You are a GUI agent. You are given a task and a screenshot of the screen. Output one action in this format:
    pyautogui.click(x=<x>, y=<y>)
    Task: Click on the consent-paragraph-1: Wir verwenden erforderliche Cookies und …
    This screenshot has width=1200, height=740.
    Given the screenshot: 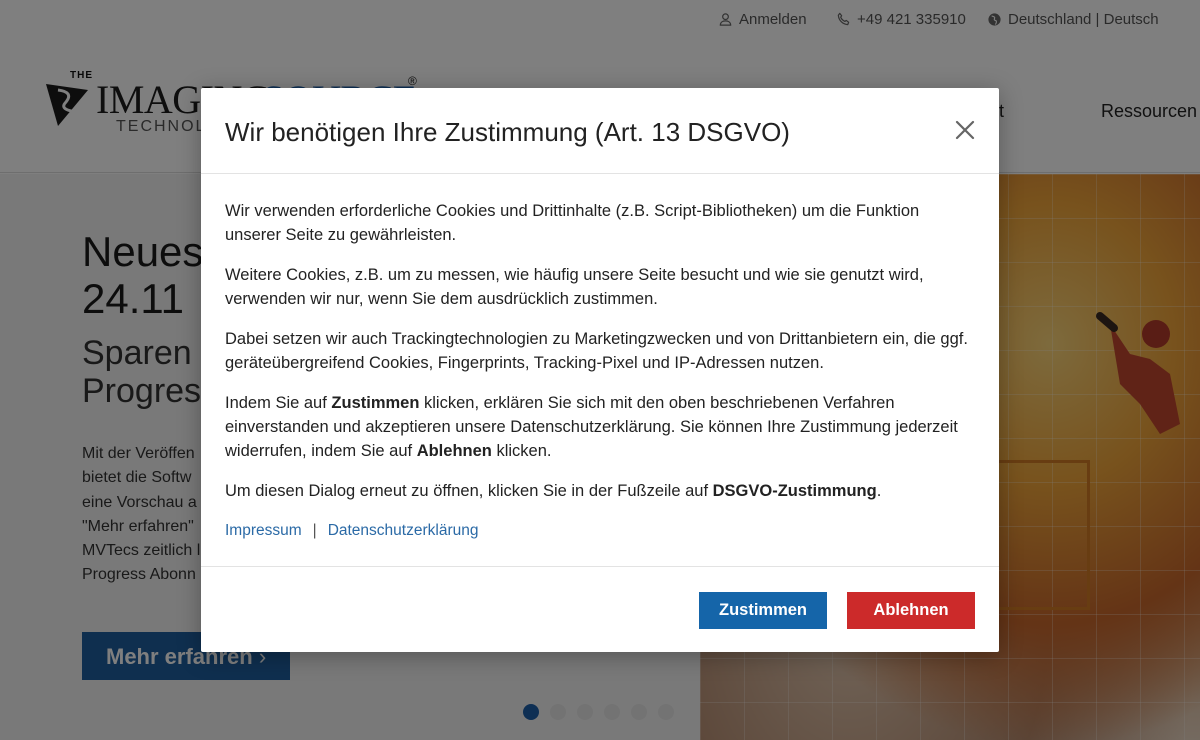 What is the action you would take?
    pyautogui.click(x=572, y=223)
    